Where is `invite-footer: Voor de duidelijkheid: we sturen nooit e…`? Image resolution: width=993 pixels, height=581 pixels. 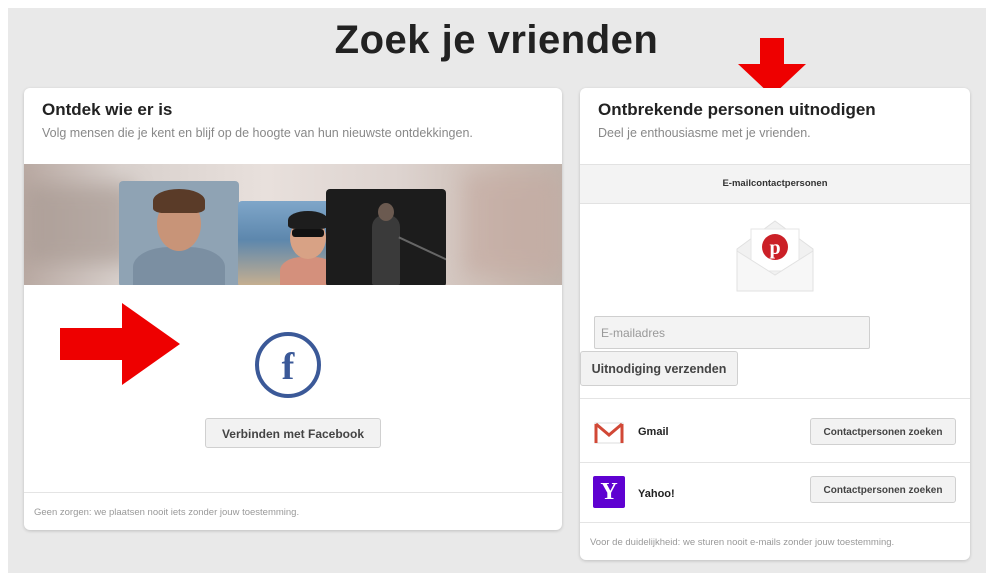
invite-footer: Voor de duidelijkheid: we sturen nooit e… is located at coordinates (775, 541).